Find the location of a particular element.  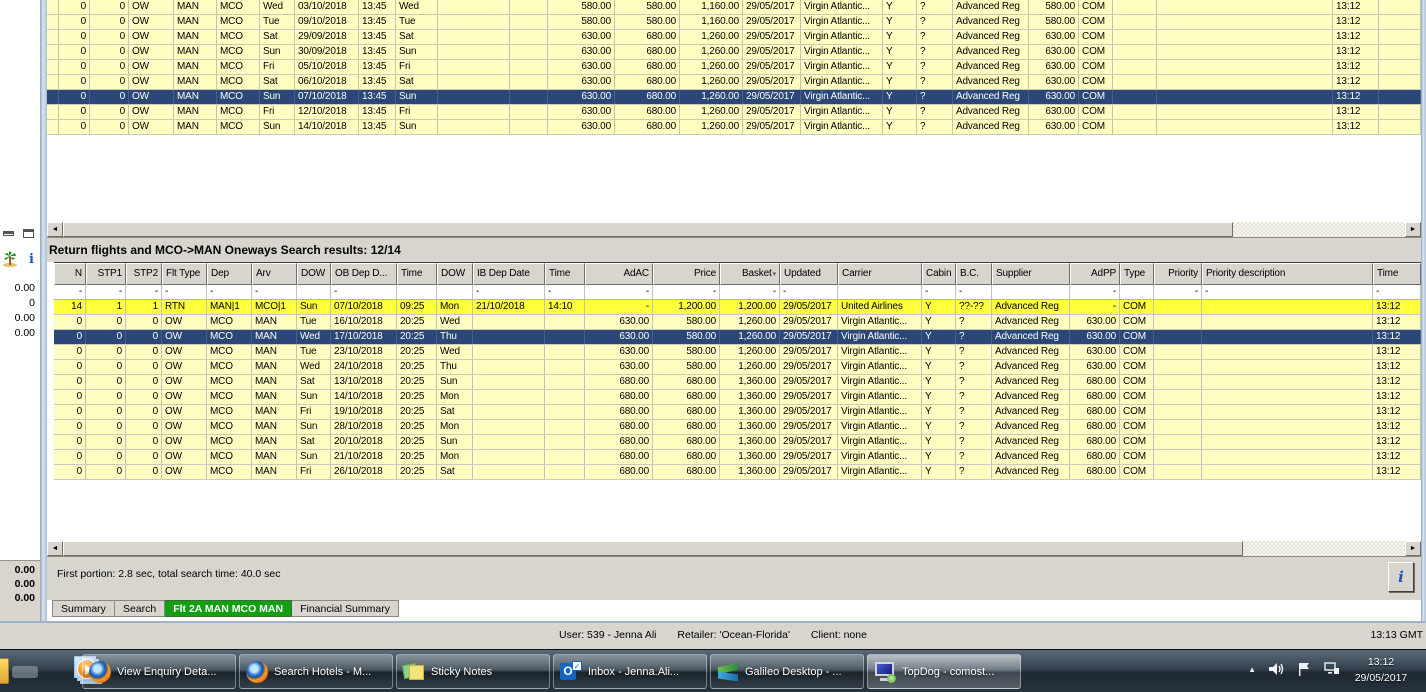

column-header-cabin: Cabin is located at coordinates (939, 274).